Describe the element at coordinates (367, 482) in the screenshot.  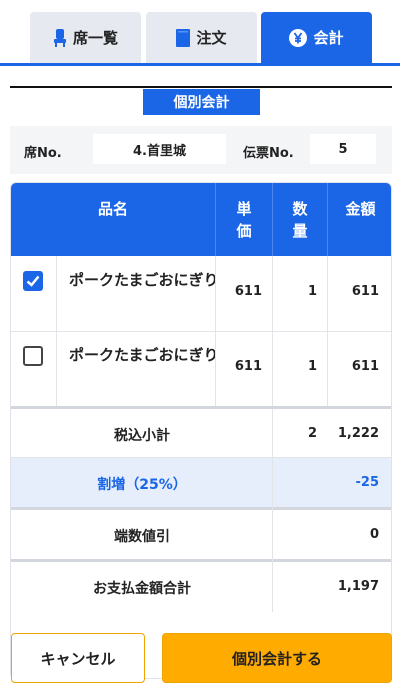
I see `surcharge-amount: -25` at that location.